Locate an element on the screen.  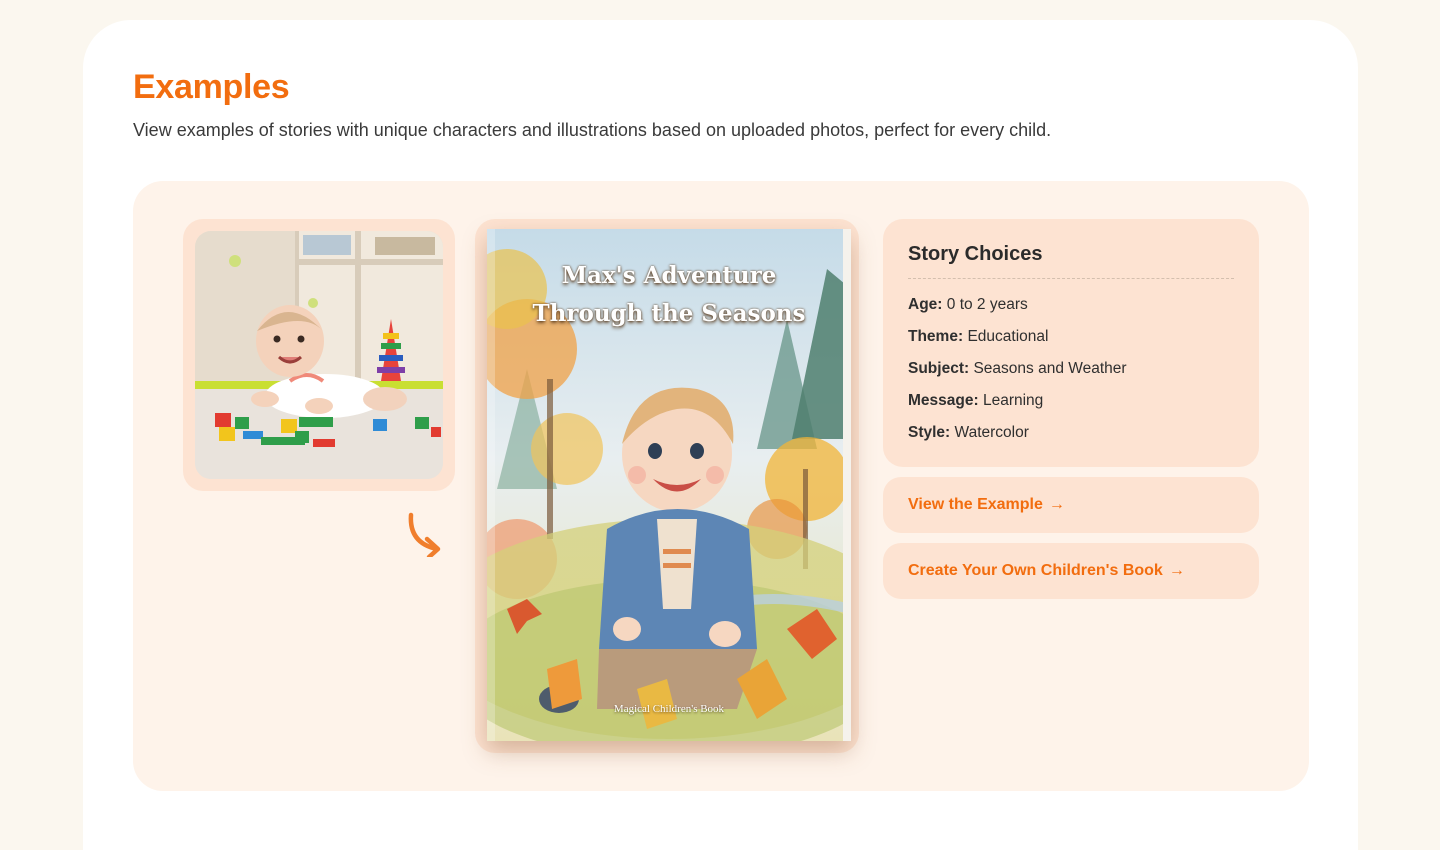
uploaded-photo-frame is located at coordinates (319, 355).